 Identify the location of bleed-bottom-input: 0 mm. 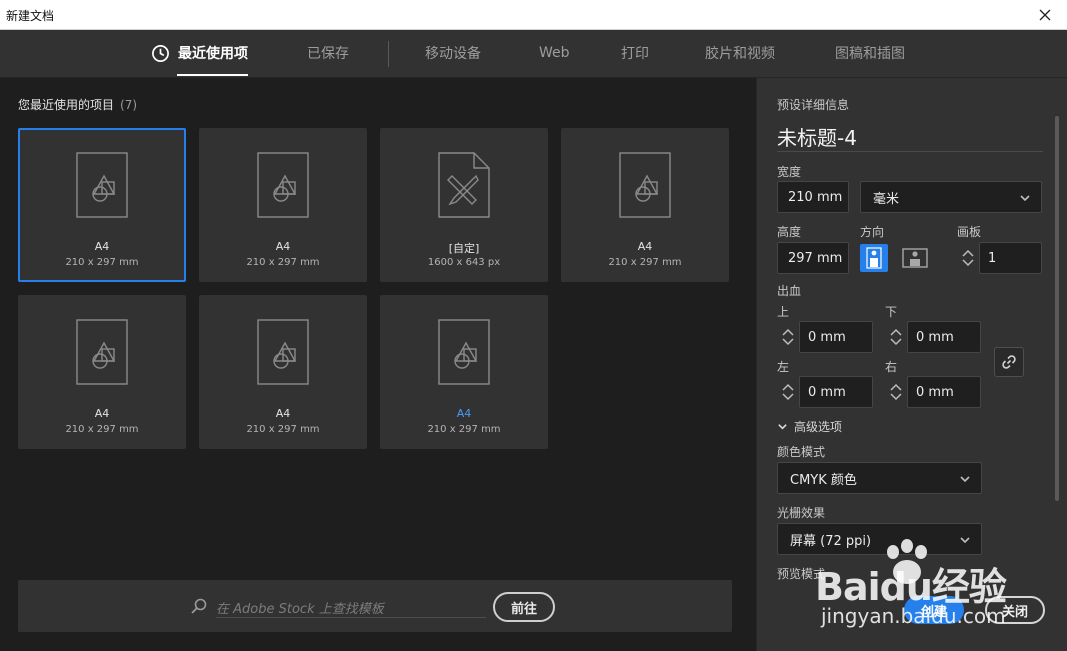
(944, 337).